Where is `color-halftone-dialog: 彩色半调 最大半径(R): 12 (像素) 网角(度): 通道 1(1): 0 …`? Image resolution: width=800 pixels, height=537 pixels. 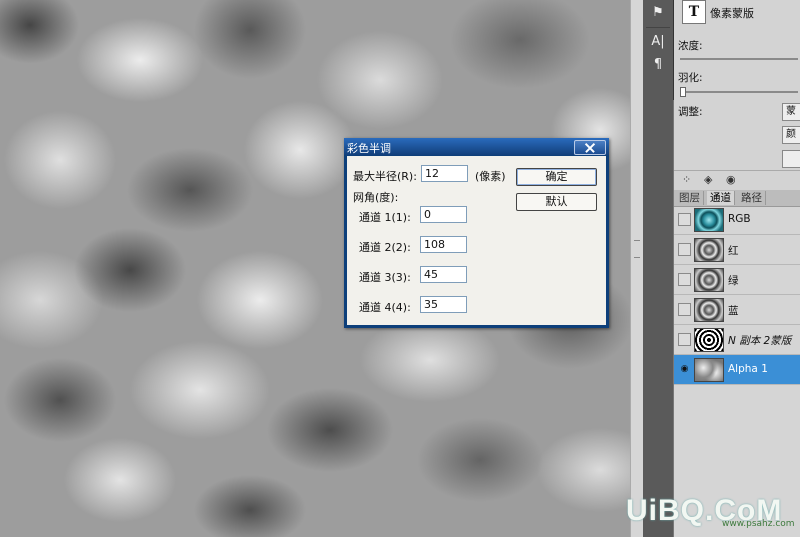
color-halftone-dialog: 彩色半调 最大半径(R): 12 (像素) 网角(度): 通道 1(1): 0 … is located at coordinates (476, 233).